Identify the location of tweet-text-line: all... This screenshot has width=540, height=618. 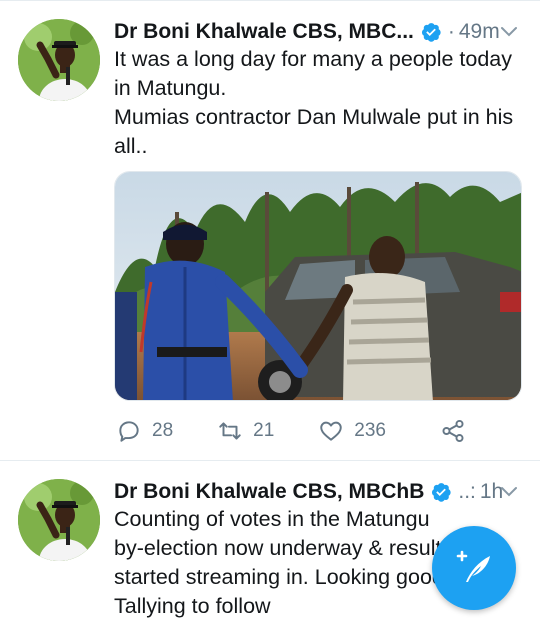
(131, 146).